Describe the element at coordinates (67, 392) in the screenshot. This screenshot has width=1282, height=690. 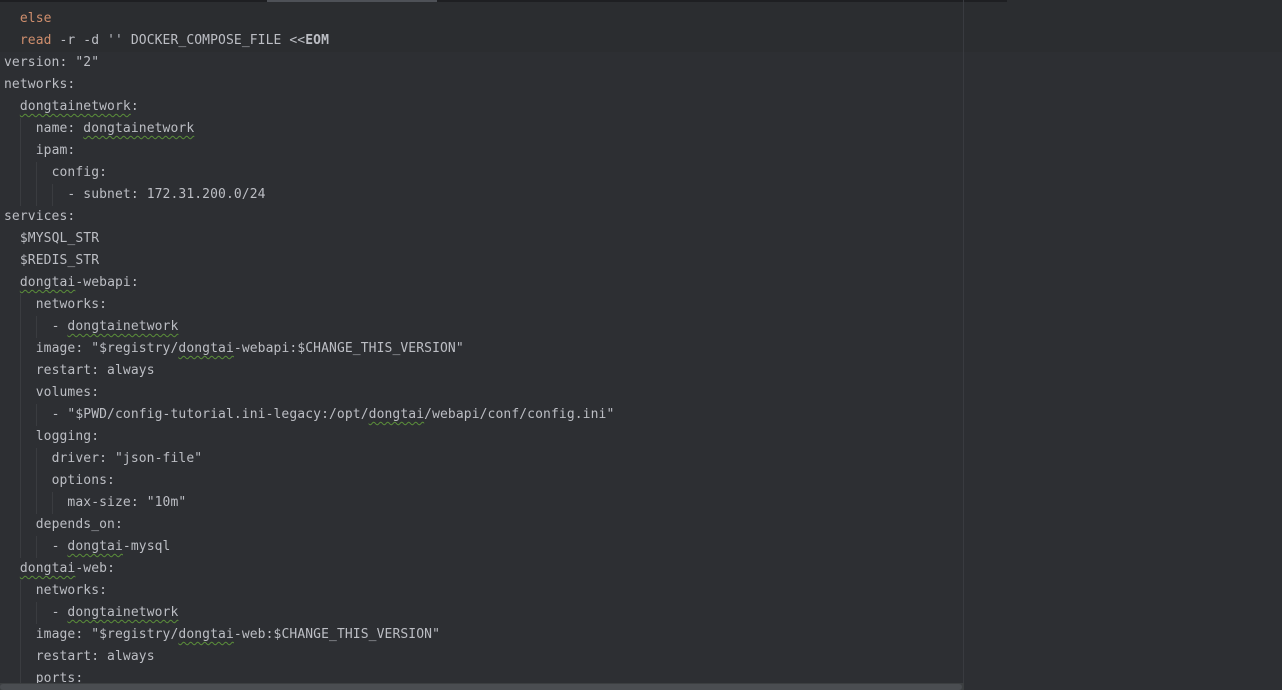
I see `code-token: volumes:` at that location.